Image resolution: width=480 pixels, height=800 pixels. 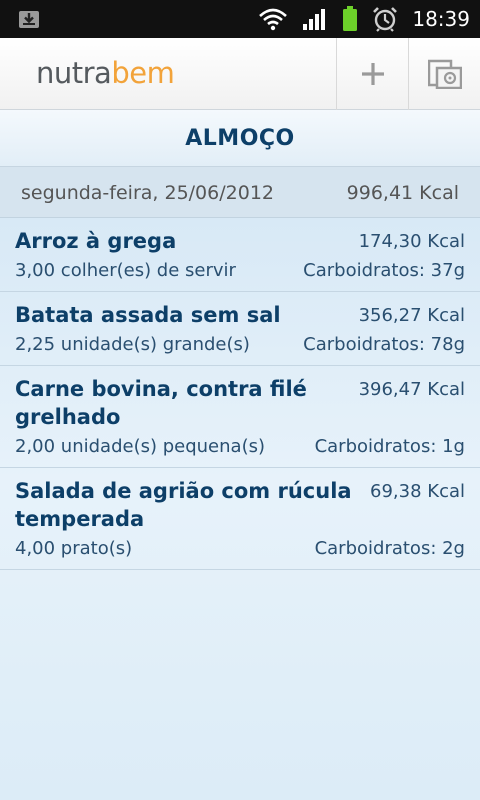 I want to click on wifi-icon, so click(x=273, y=19).